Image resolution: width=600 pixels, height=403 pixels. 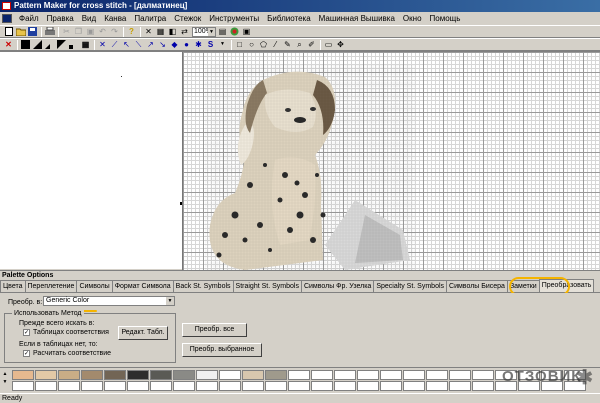 I want to click on menu-canvas: Канва, so click(x=115, y=18).